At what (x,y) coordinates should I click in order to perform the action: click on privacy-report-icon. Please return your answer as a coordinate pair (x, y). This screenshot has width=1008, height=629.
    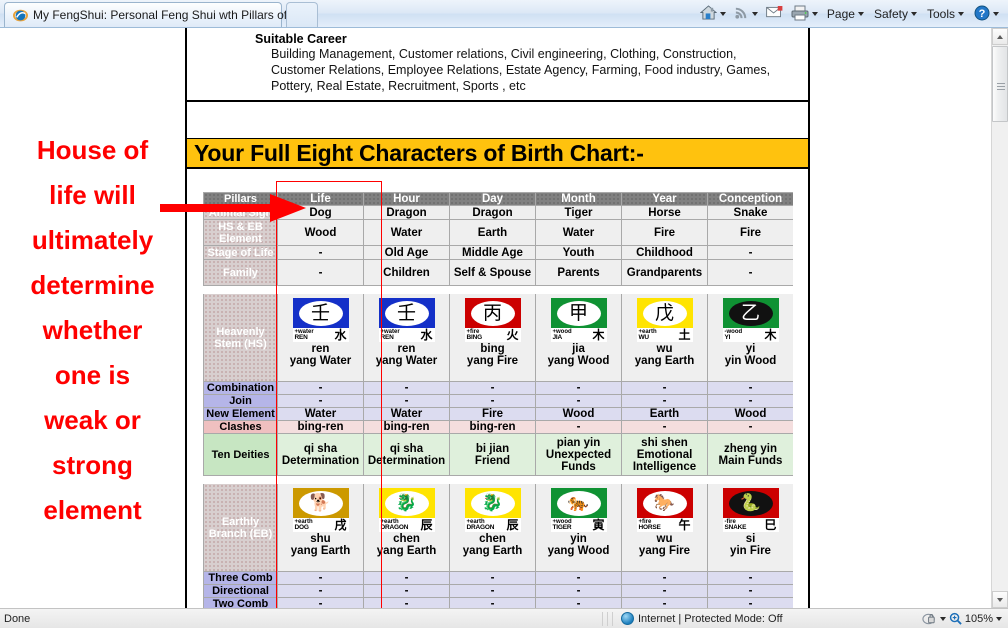
    Looking at the image, I should click on (929, 619).